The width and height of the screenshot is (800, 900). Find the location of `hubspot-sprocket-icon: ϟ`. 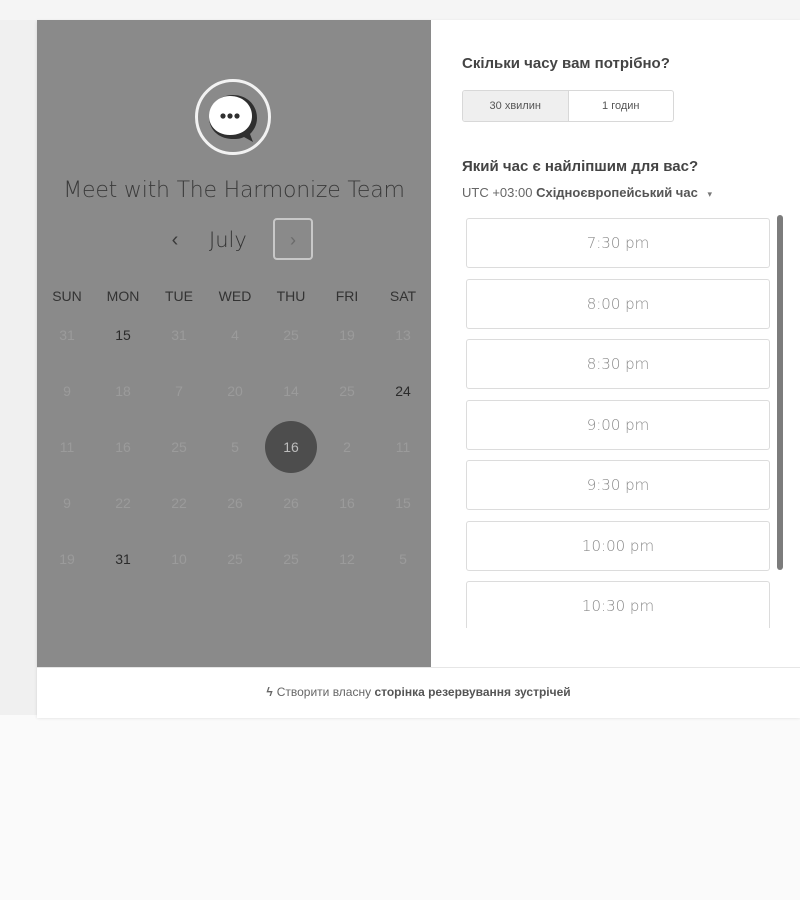

hubspot-sprocket-icon: ϟ is located at coordinates (269, 692).